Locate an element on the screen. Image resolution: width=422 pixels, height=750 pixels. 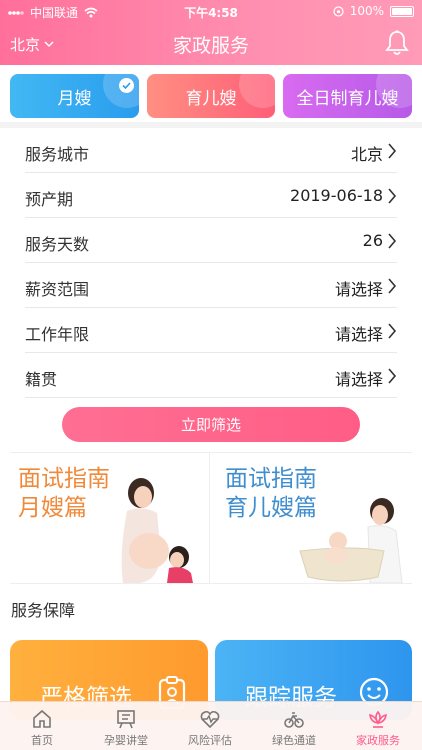
banner-line: 月嫂篇 is located at coordinates (52, 508).